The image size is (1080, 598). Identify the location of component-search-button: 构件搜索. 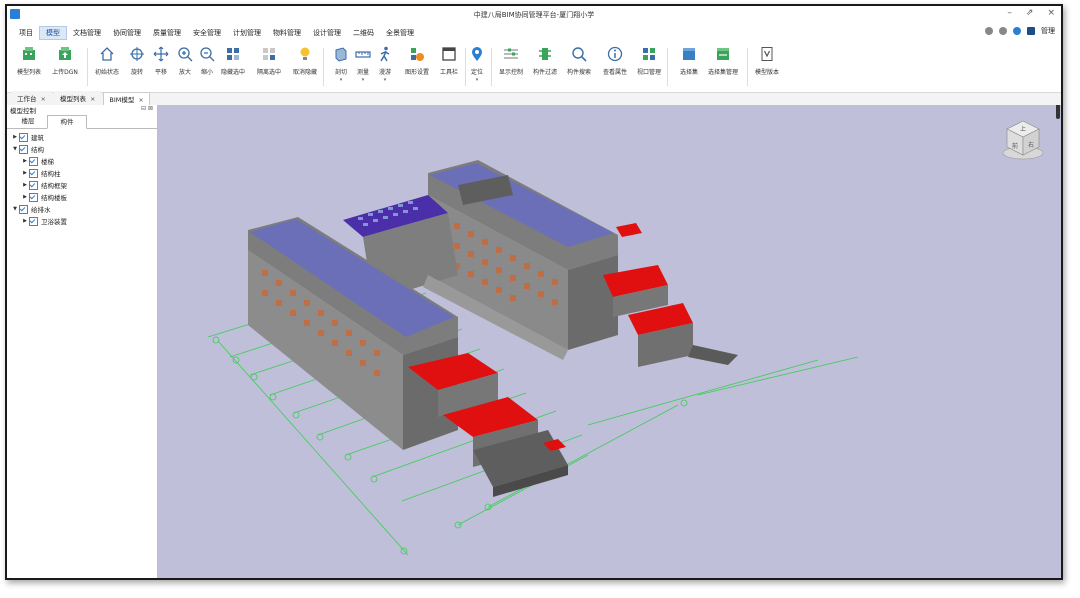
(579, 61).